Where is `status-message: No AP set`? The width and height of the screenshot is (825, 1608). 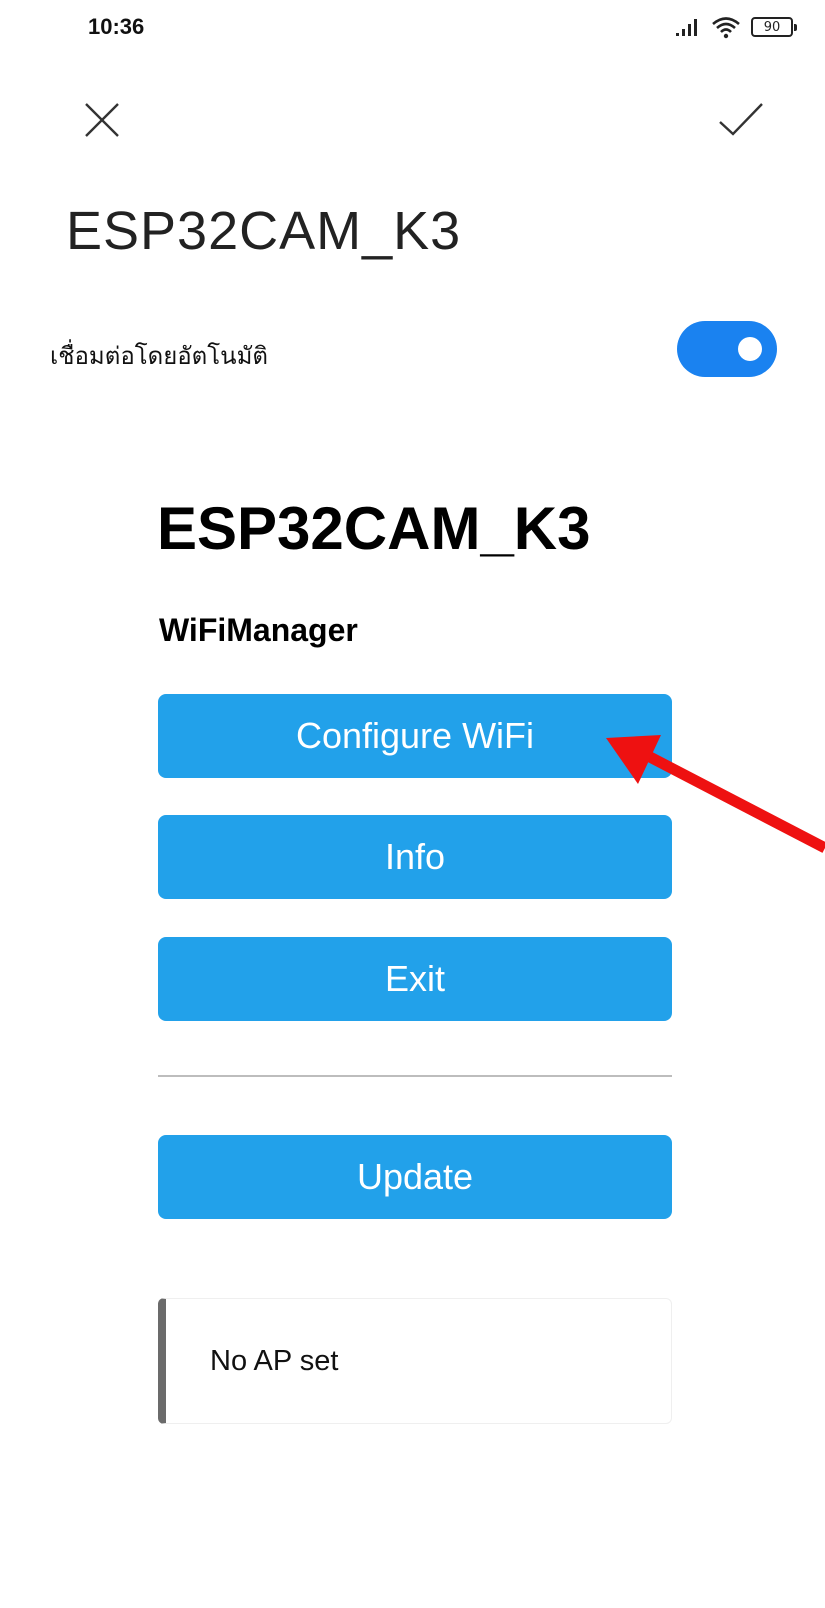 status-message: No AP set is located at coordinates (274, 1361).